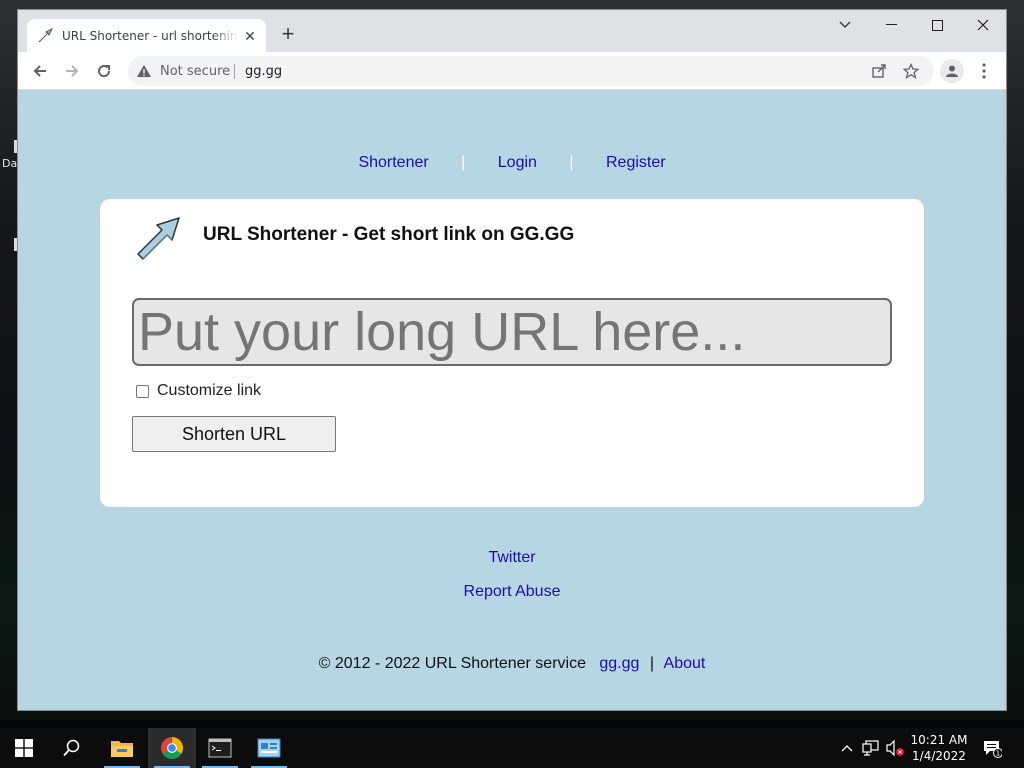 This screenshot has width=1024, height=768. What do you see at coordinates (847, 748) in the screenshot?
I see `show-hidden-icons-icon` at bounding box center [847, 748].